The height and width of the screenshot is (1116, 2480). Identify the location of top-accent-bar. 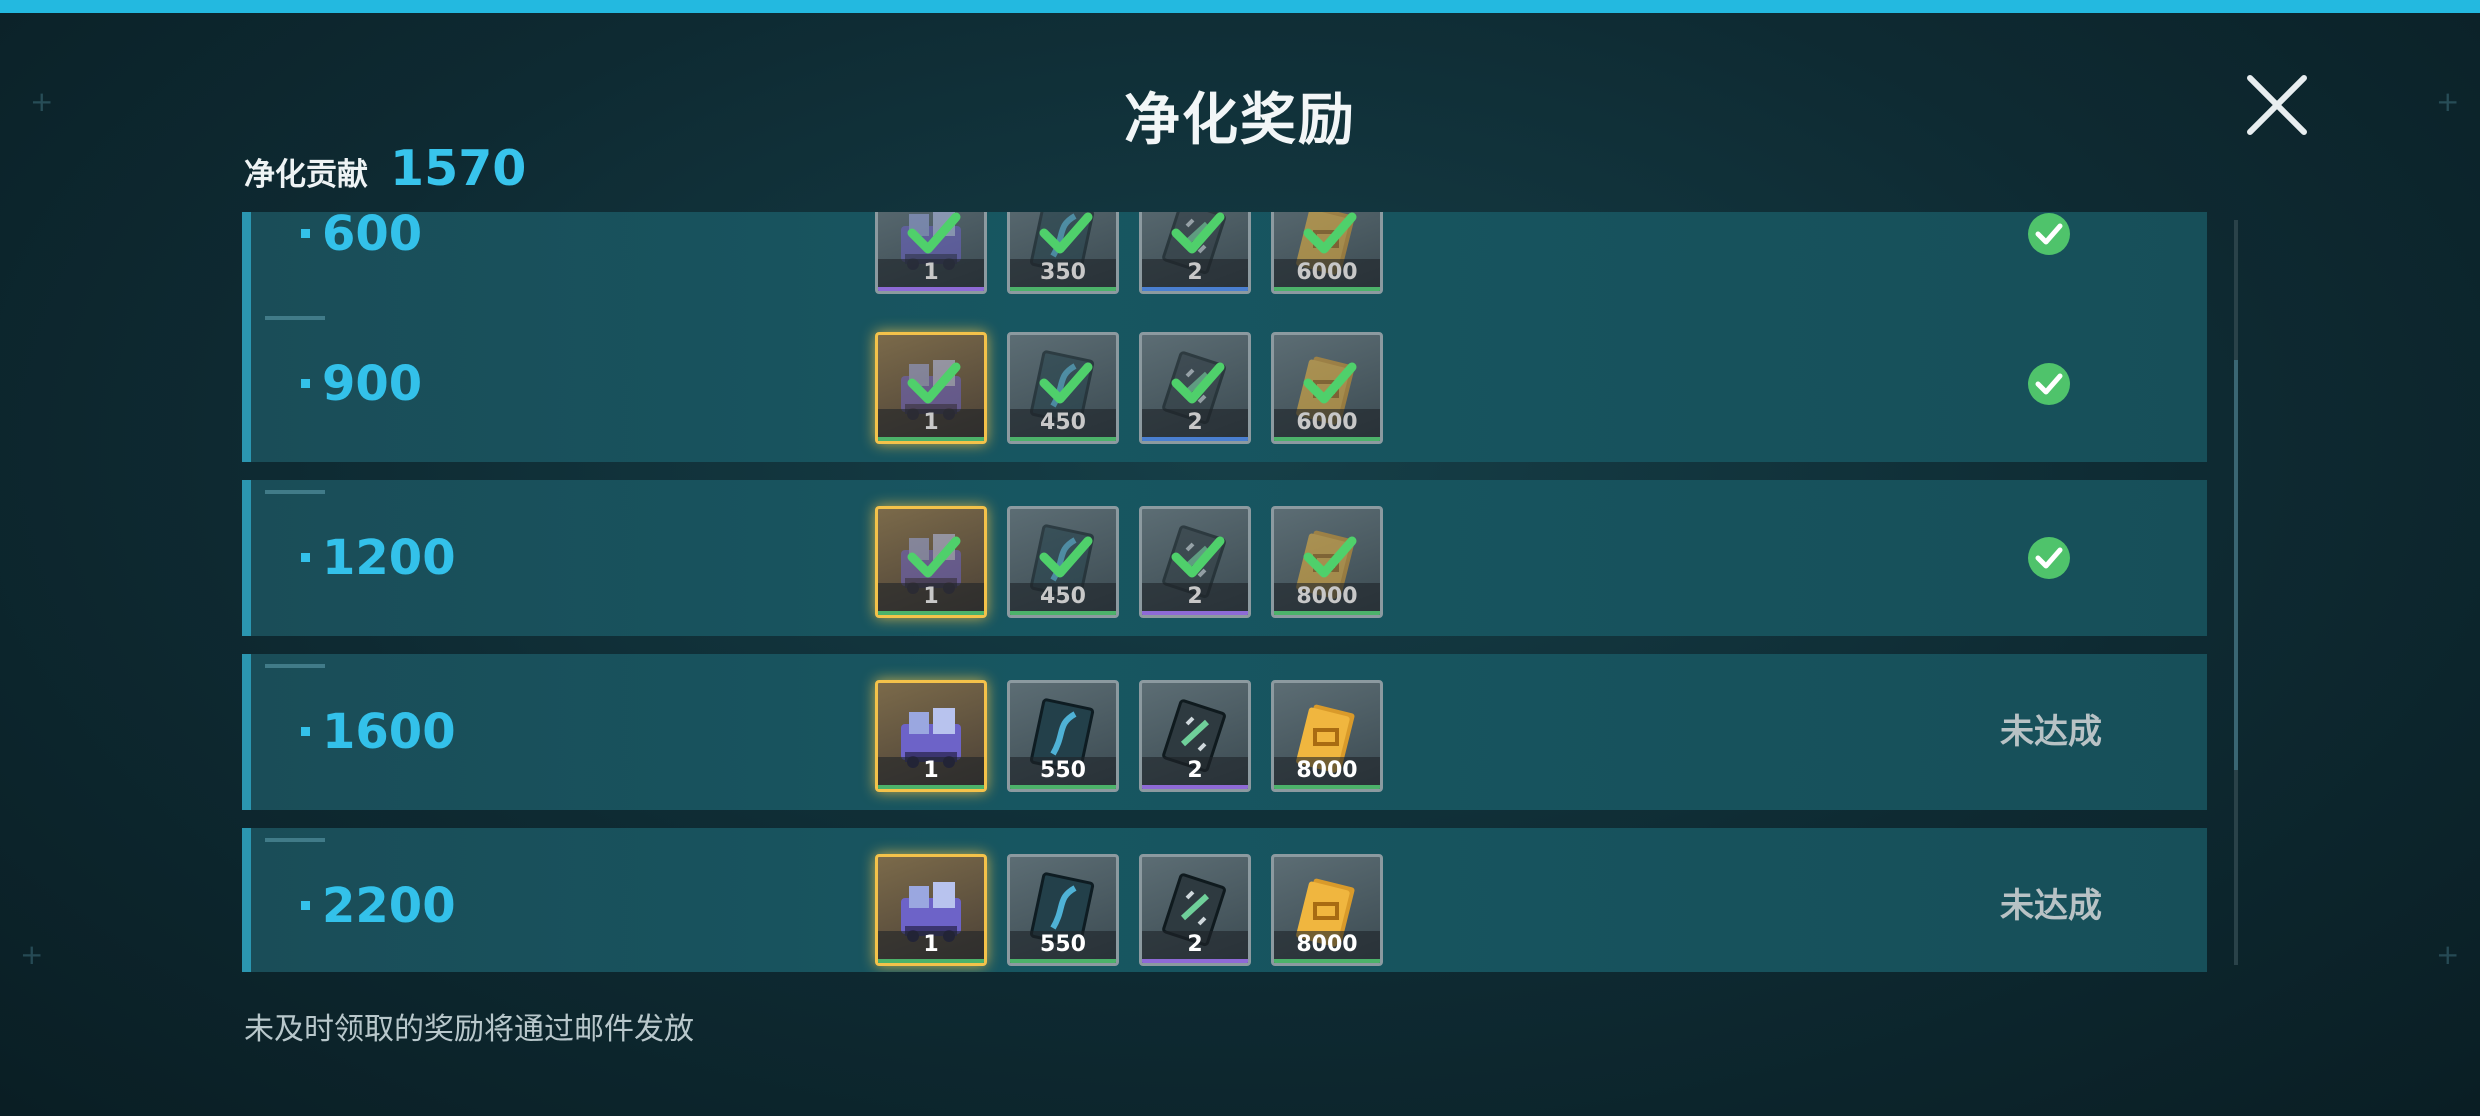
(1240, 6).